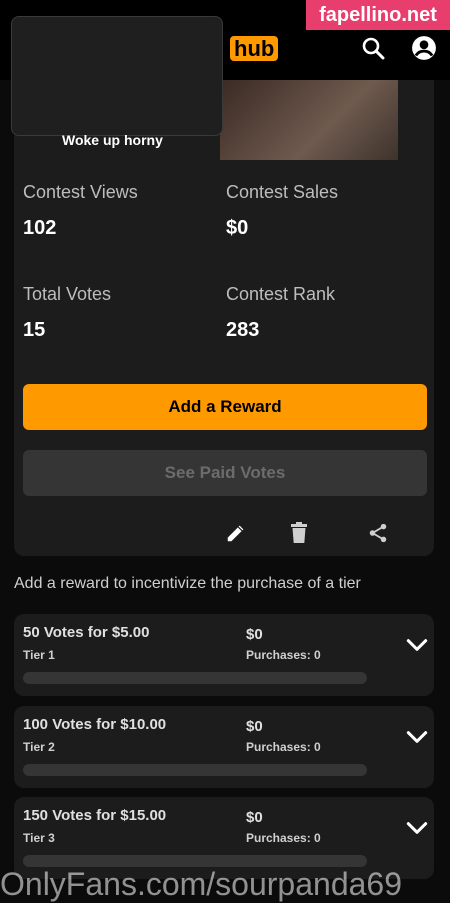 The height and width of the screenshot is (903, 450). What do you see at coordinates (281, 294) in the screenshot?
I see `contest-rank-label: Contest Rank` at bounding box center [281, 294].